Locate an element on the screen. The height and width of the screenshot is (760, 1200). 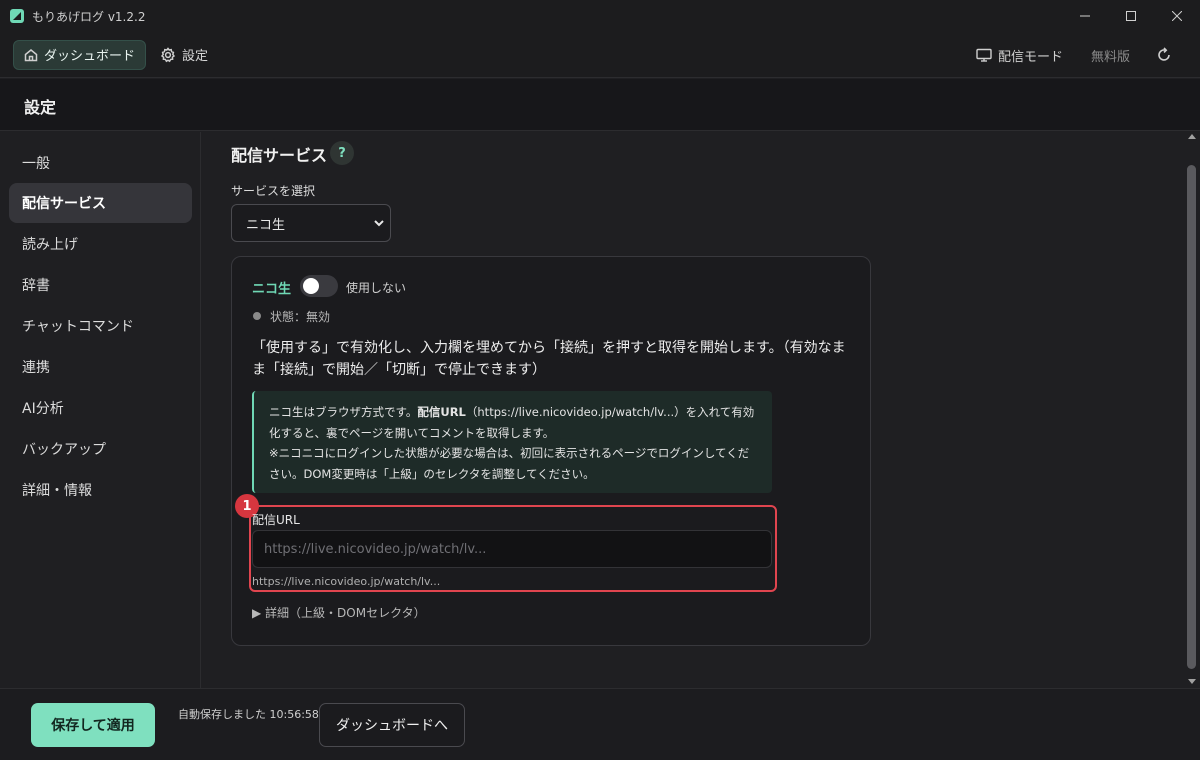
plan-label: 無料版 is located at coordinates (1110, 57).